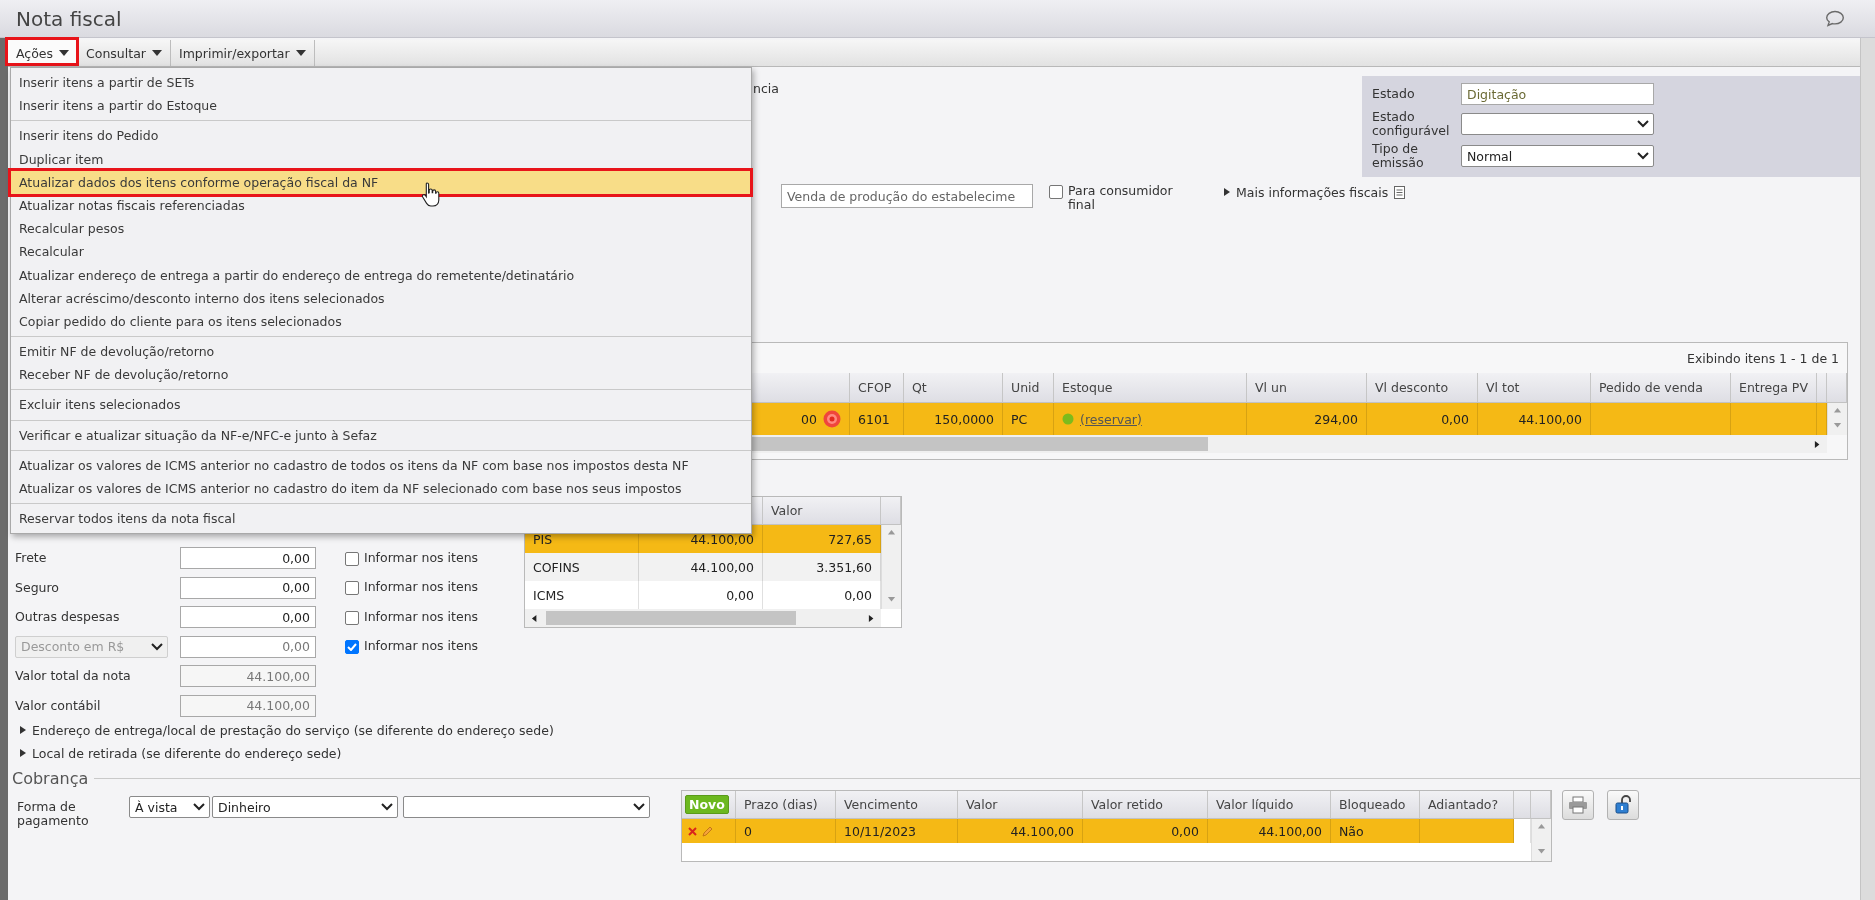  I want to click on column-header: Valor retido, so click(1145, 805).